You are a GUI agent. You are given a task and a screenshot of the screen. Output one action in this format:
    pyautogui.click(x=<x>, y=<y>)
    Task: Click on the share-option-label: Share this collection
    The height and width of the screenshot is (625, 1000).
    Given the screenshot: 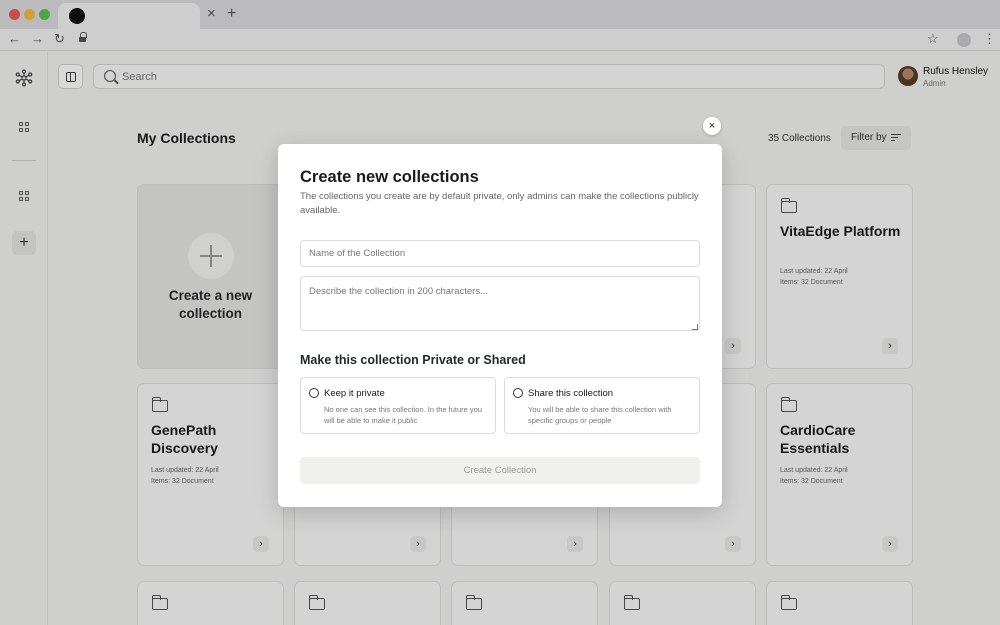 What is the action you would take?
    pyautogui.click(x=571, y=393)
    